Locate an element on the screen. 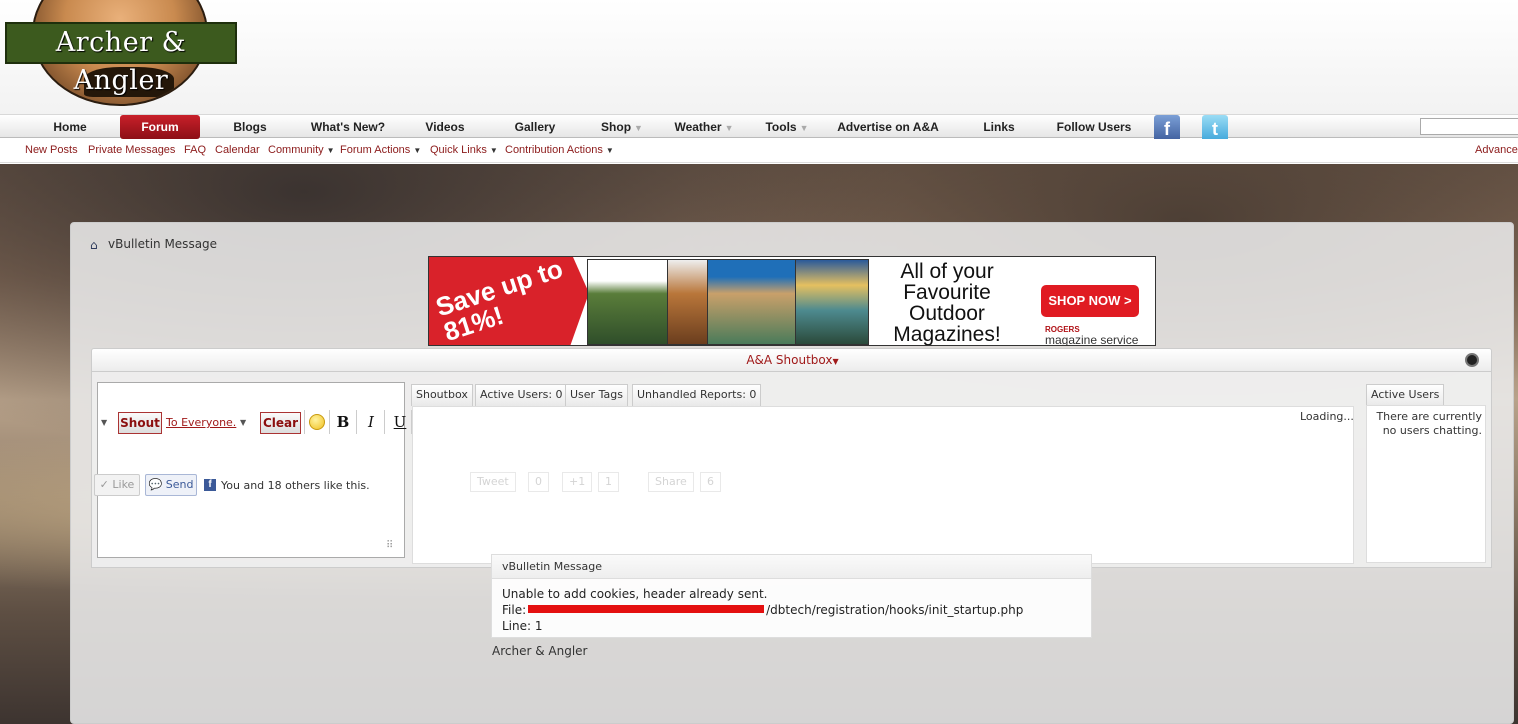  error-line: Line: 1 is located at coordinates (522, 626).